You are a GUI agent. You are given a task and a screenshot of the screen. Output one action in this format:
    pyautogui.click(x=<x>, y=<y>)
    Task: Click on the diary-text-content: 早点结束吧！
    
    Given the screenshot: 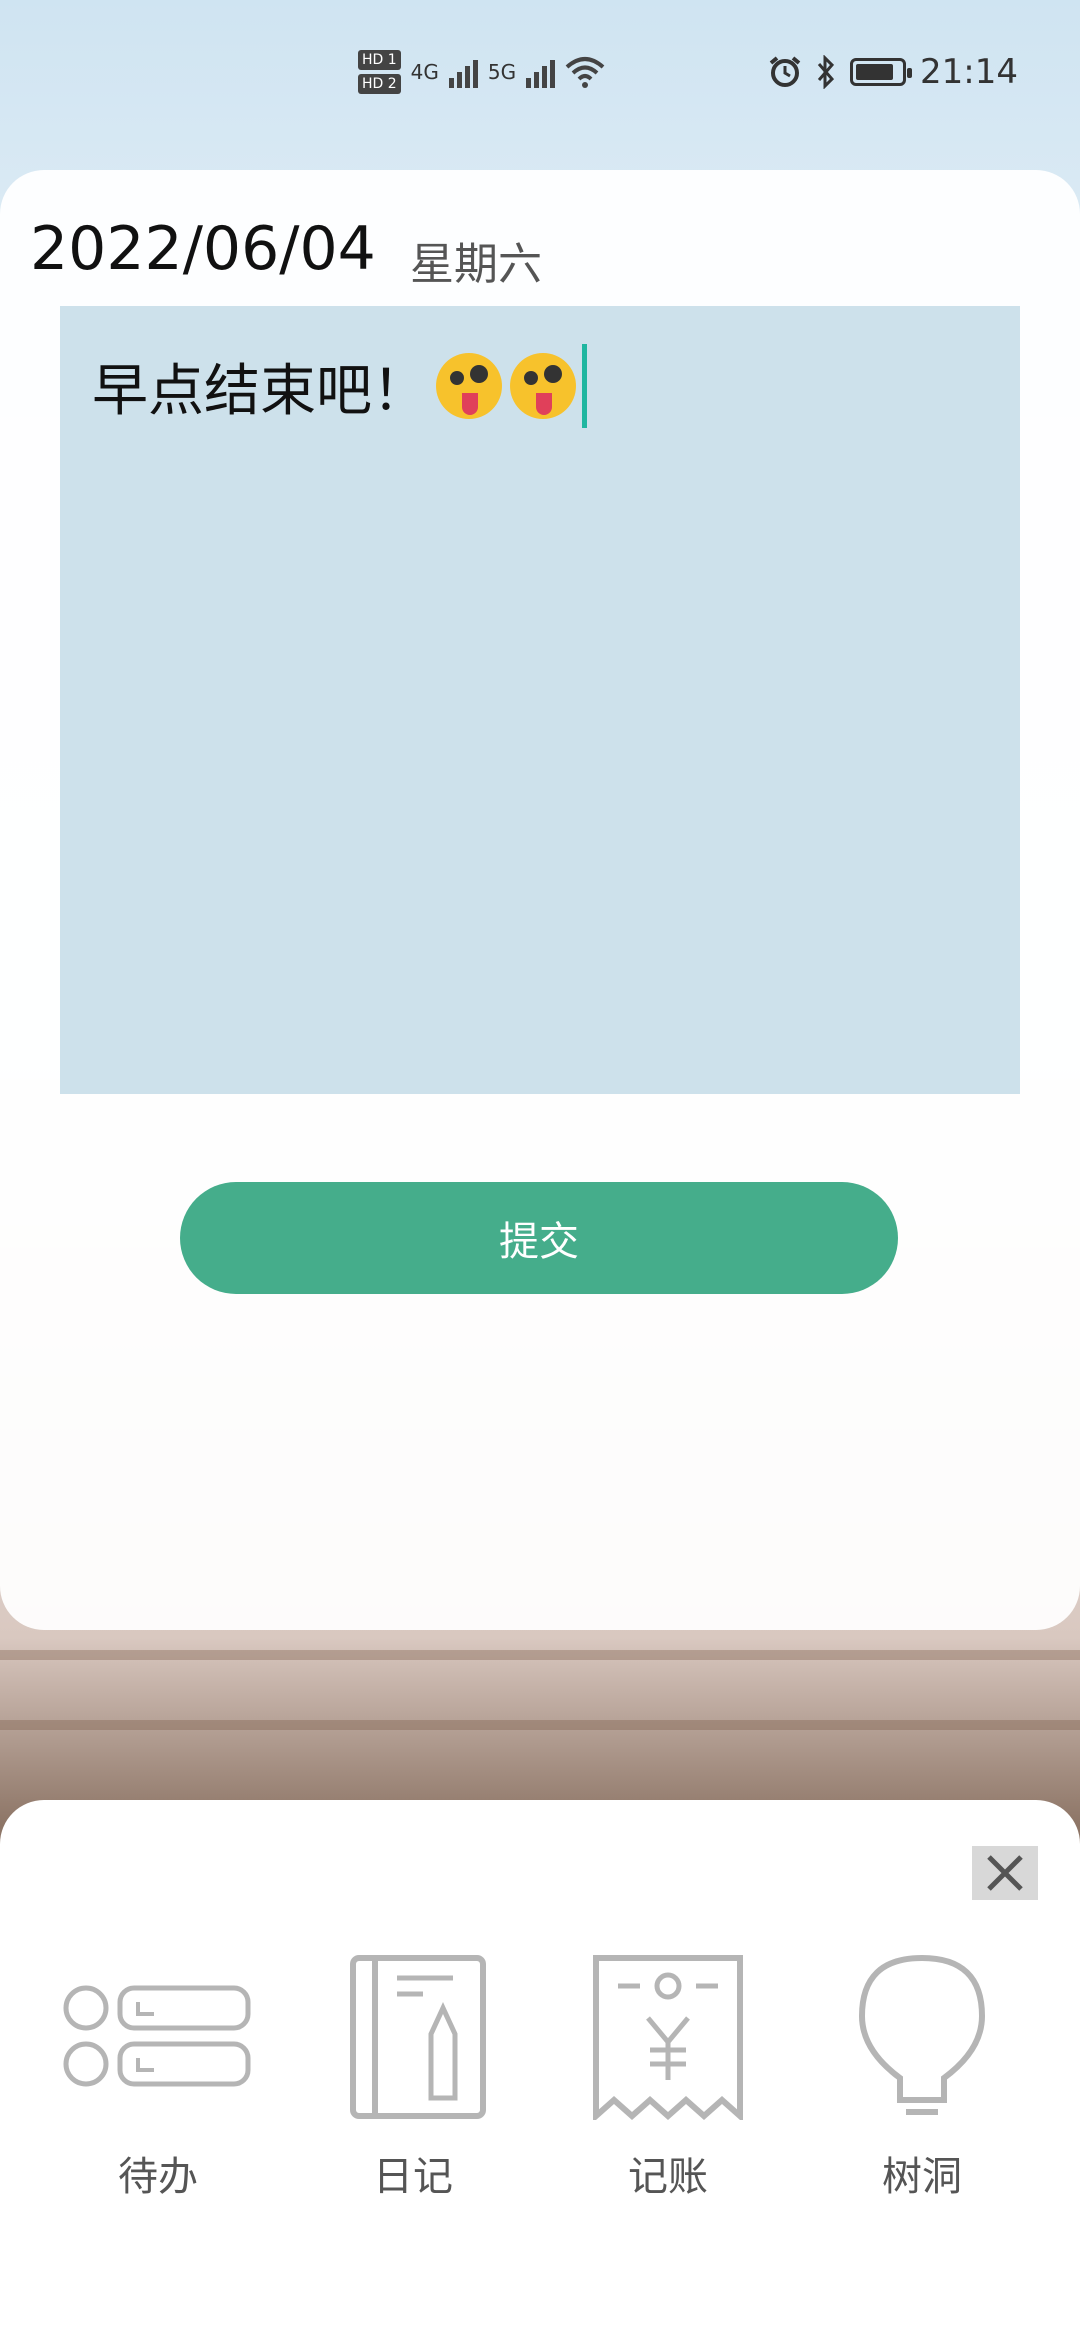 What is the action you would take?
    pyautogui.click(x=339, y=386)
    